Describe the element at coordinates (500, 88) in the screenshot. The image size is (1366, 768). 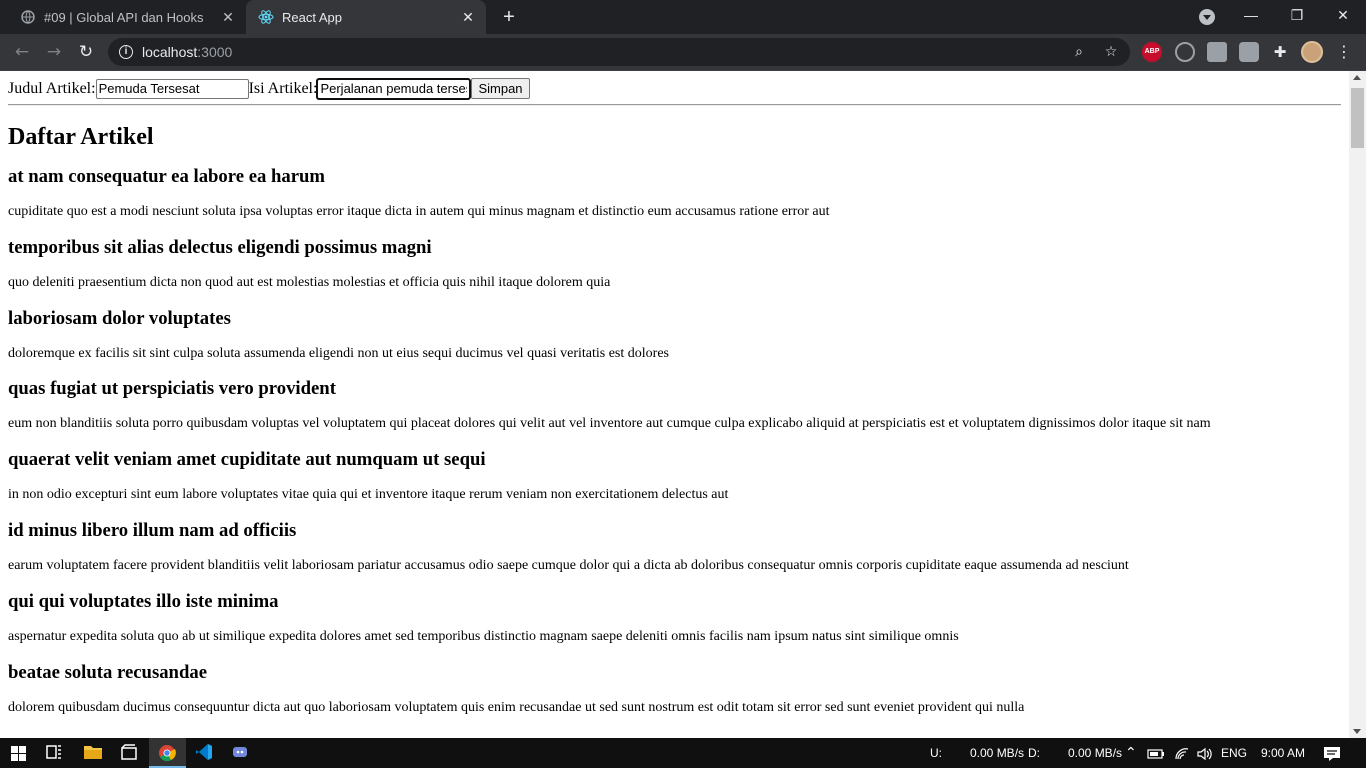
I see `simpan-button: Simpan` at that location.